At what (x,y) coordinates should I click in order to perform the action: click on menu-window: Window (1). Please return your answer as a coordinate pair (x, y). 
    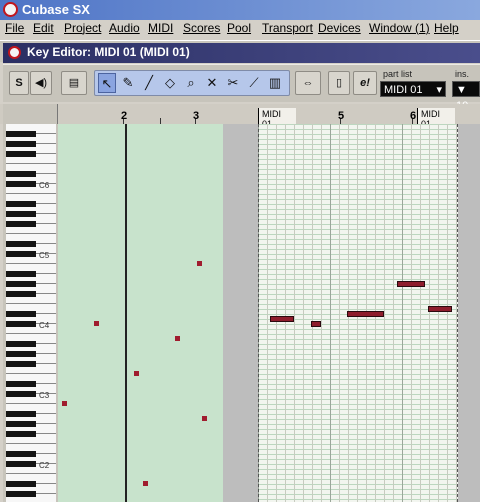
    Looking at the image, I should click on (399, 28).